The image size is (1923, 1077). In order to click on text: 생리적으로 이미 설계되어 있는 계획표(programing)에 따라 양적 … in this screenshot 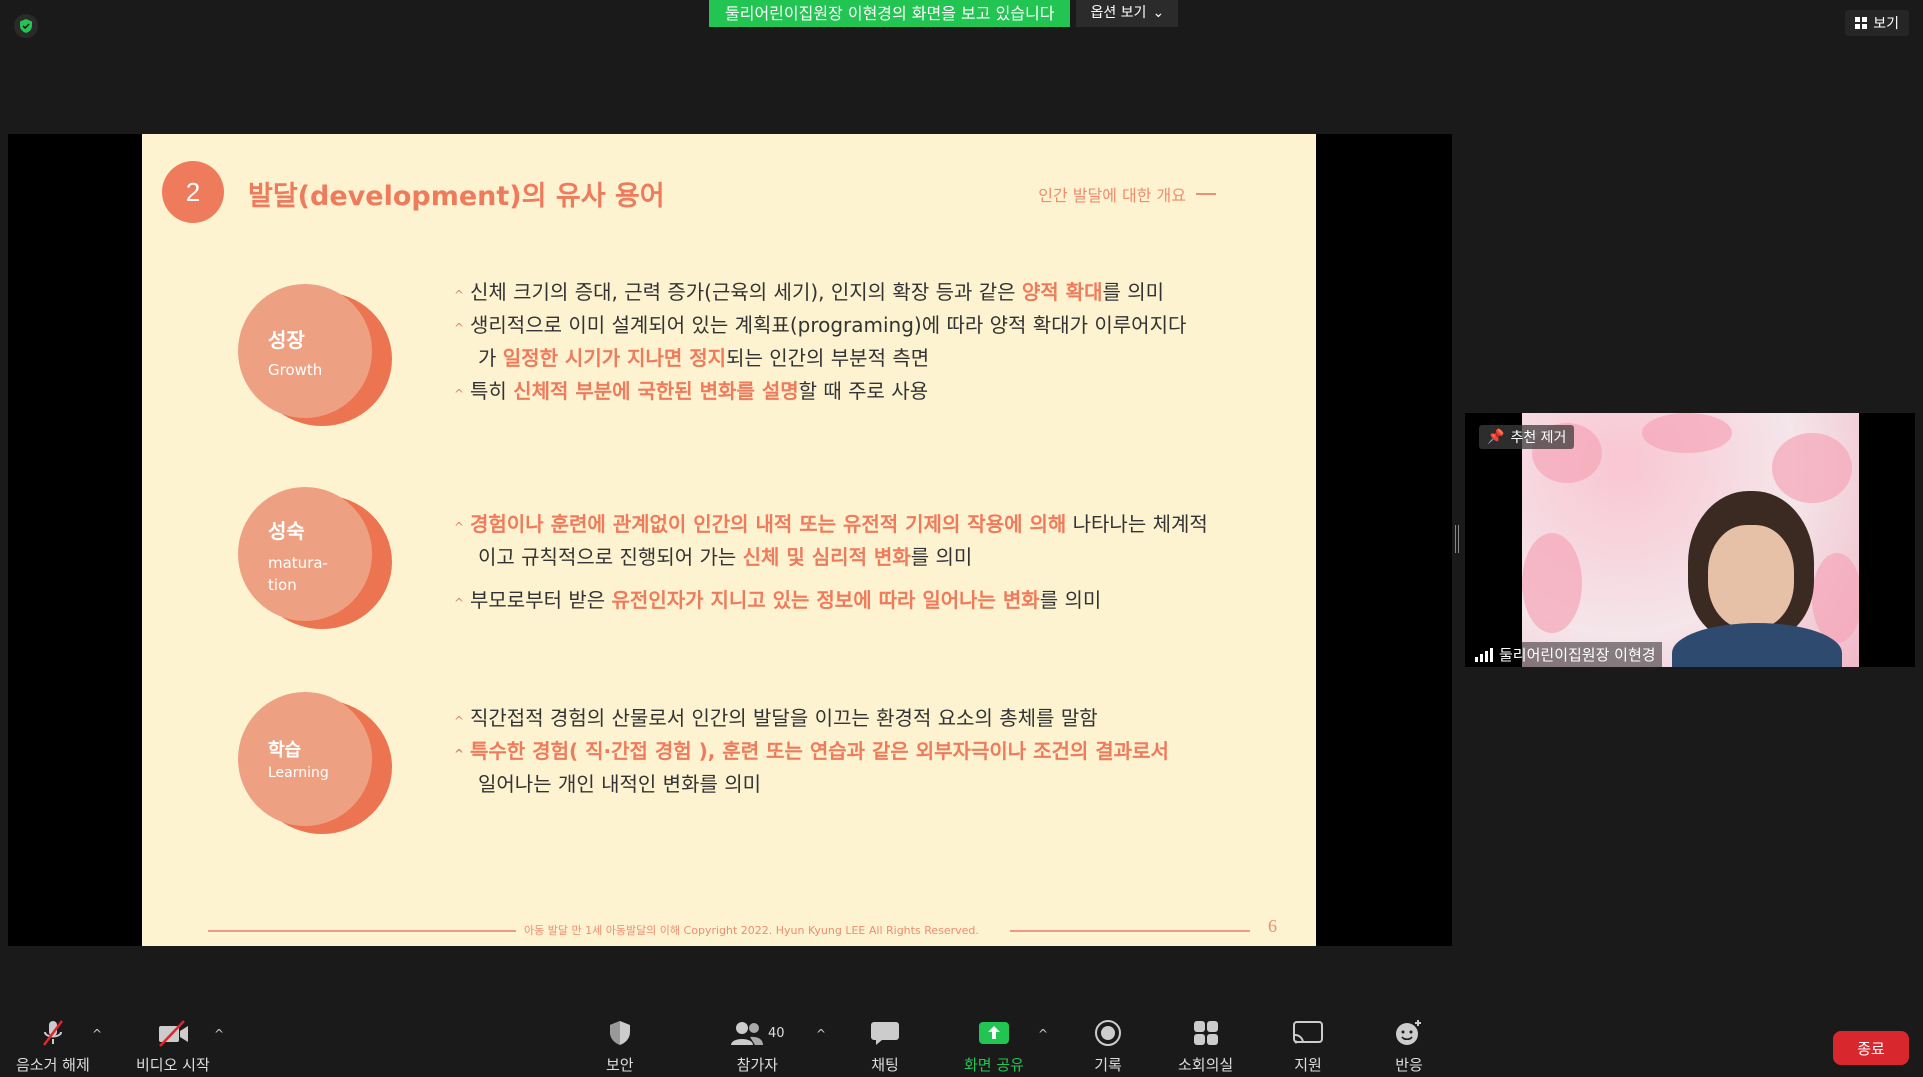, I will do `click(828, 325)`.